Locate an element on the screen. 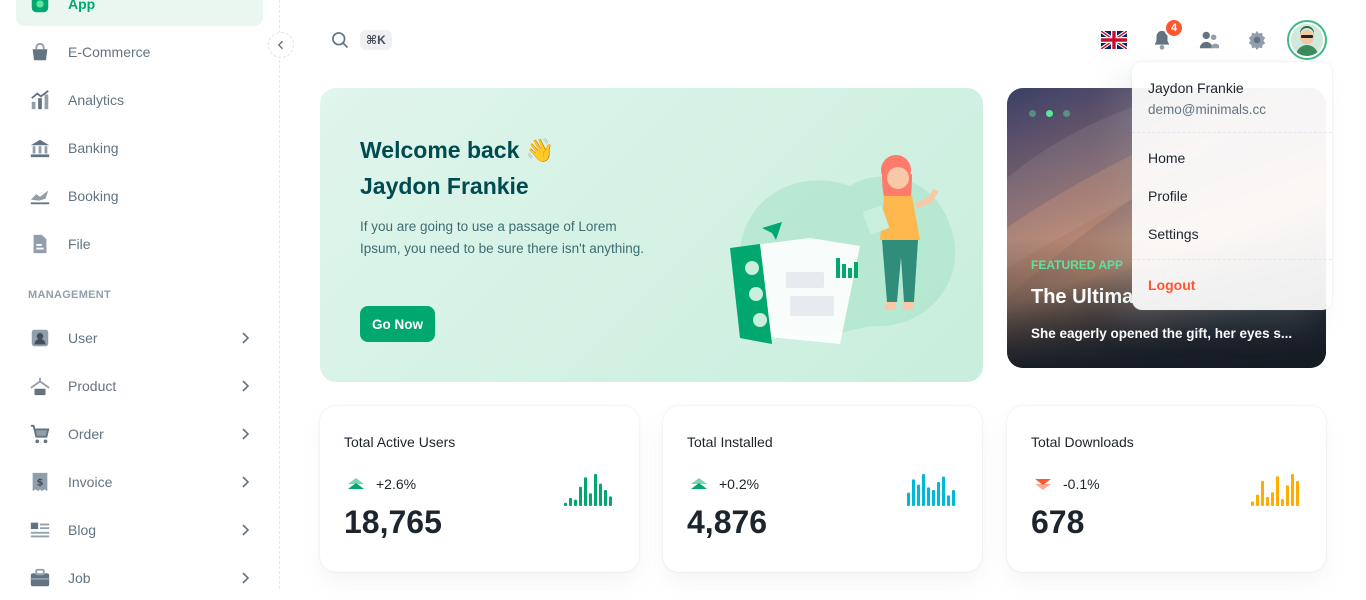 The image size is (1366, 600). sidebar-item-invoice: $ Invoice is located at coordinates (139, 482).